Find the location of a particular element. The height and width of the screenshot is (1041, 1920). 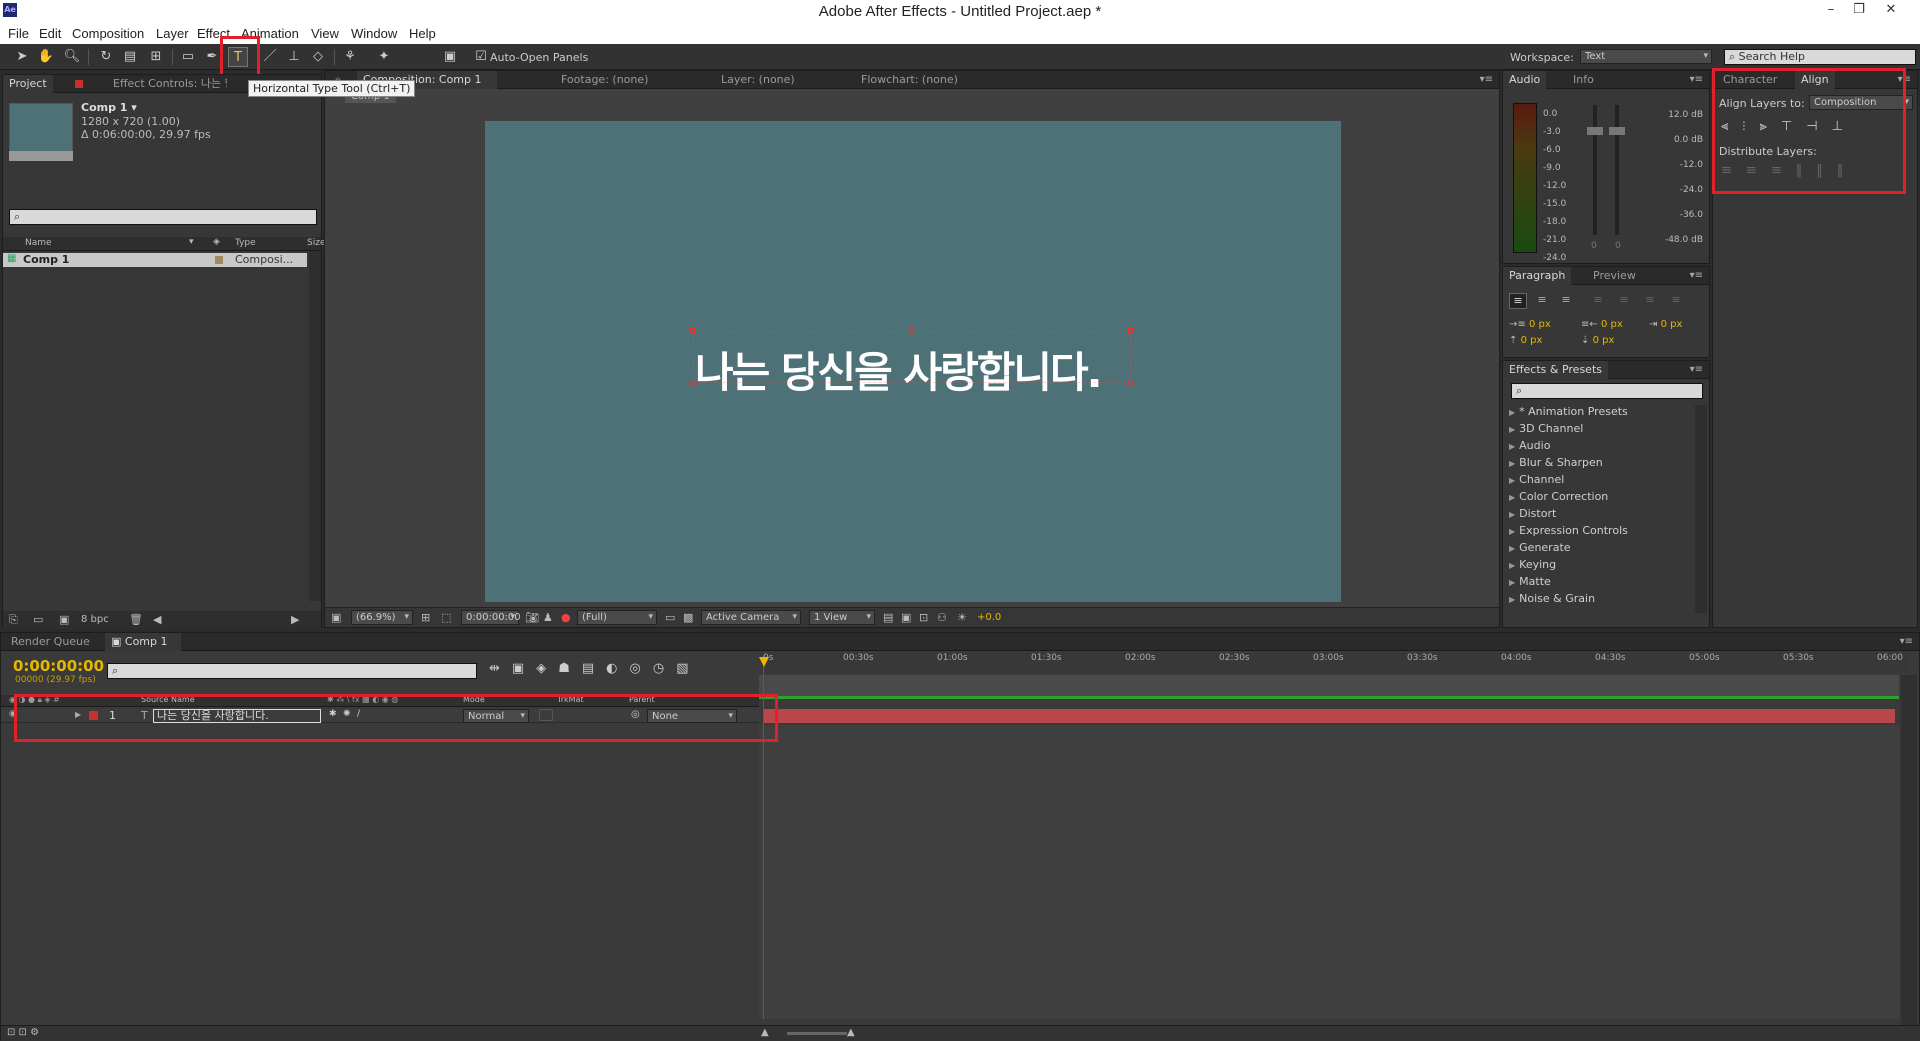

menu-composition: Composition is located at coordinates (108, 33).